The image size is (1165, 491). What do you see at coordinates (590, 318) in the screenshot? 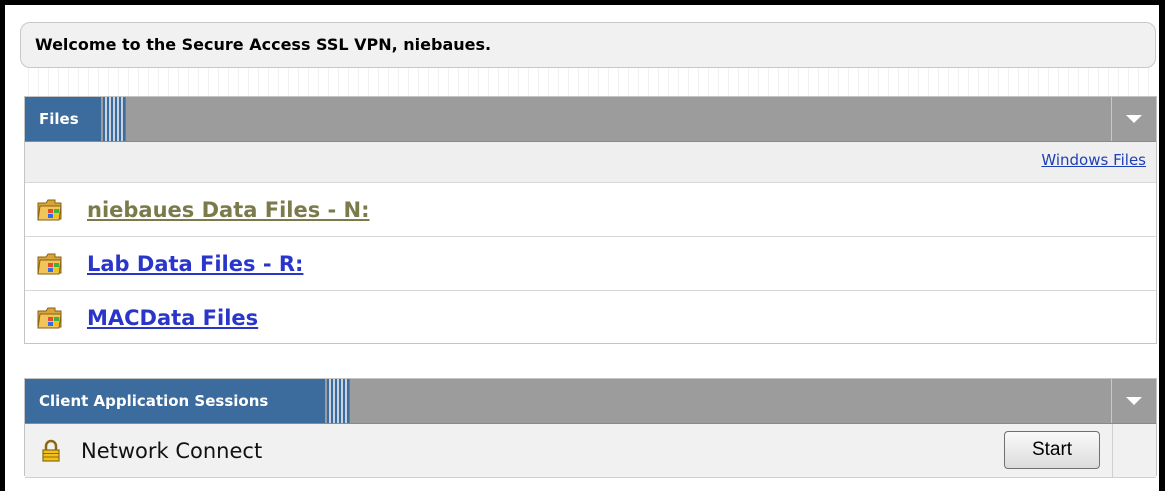
I see `file-row: MACData Files` at bounding box center [590, 318].